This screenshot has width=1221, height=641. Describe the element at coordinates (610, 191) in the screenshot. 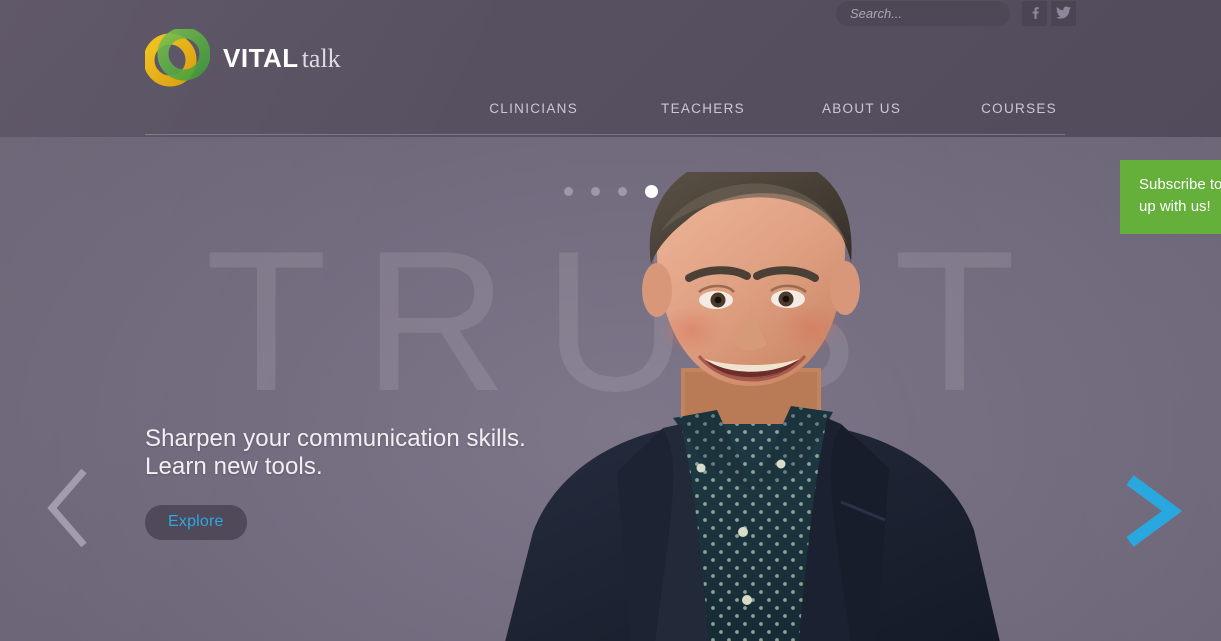

I see `slider-dots` at that location.